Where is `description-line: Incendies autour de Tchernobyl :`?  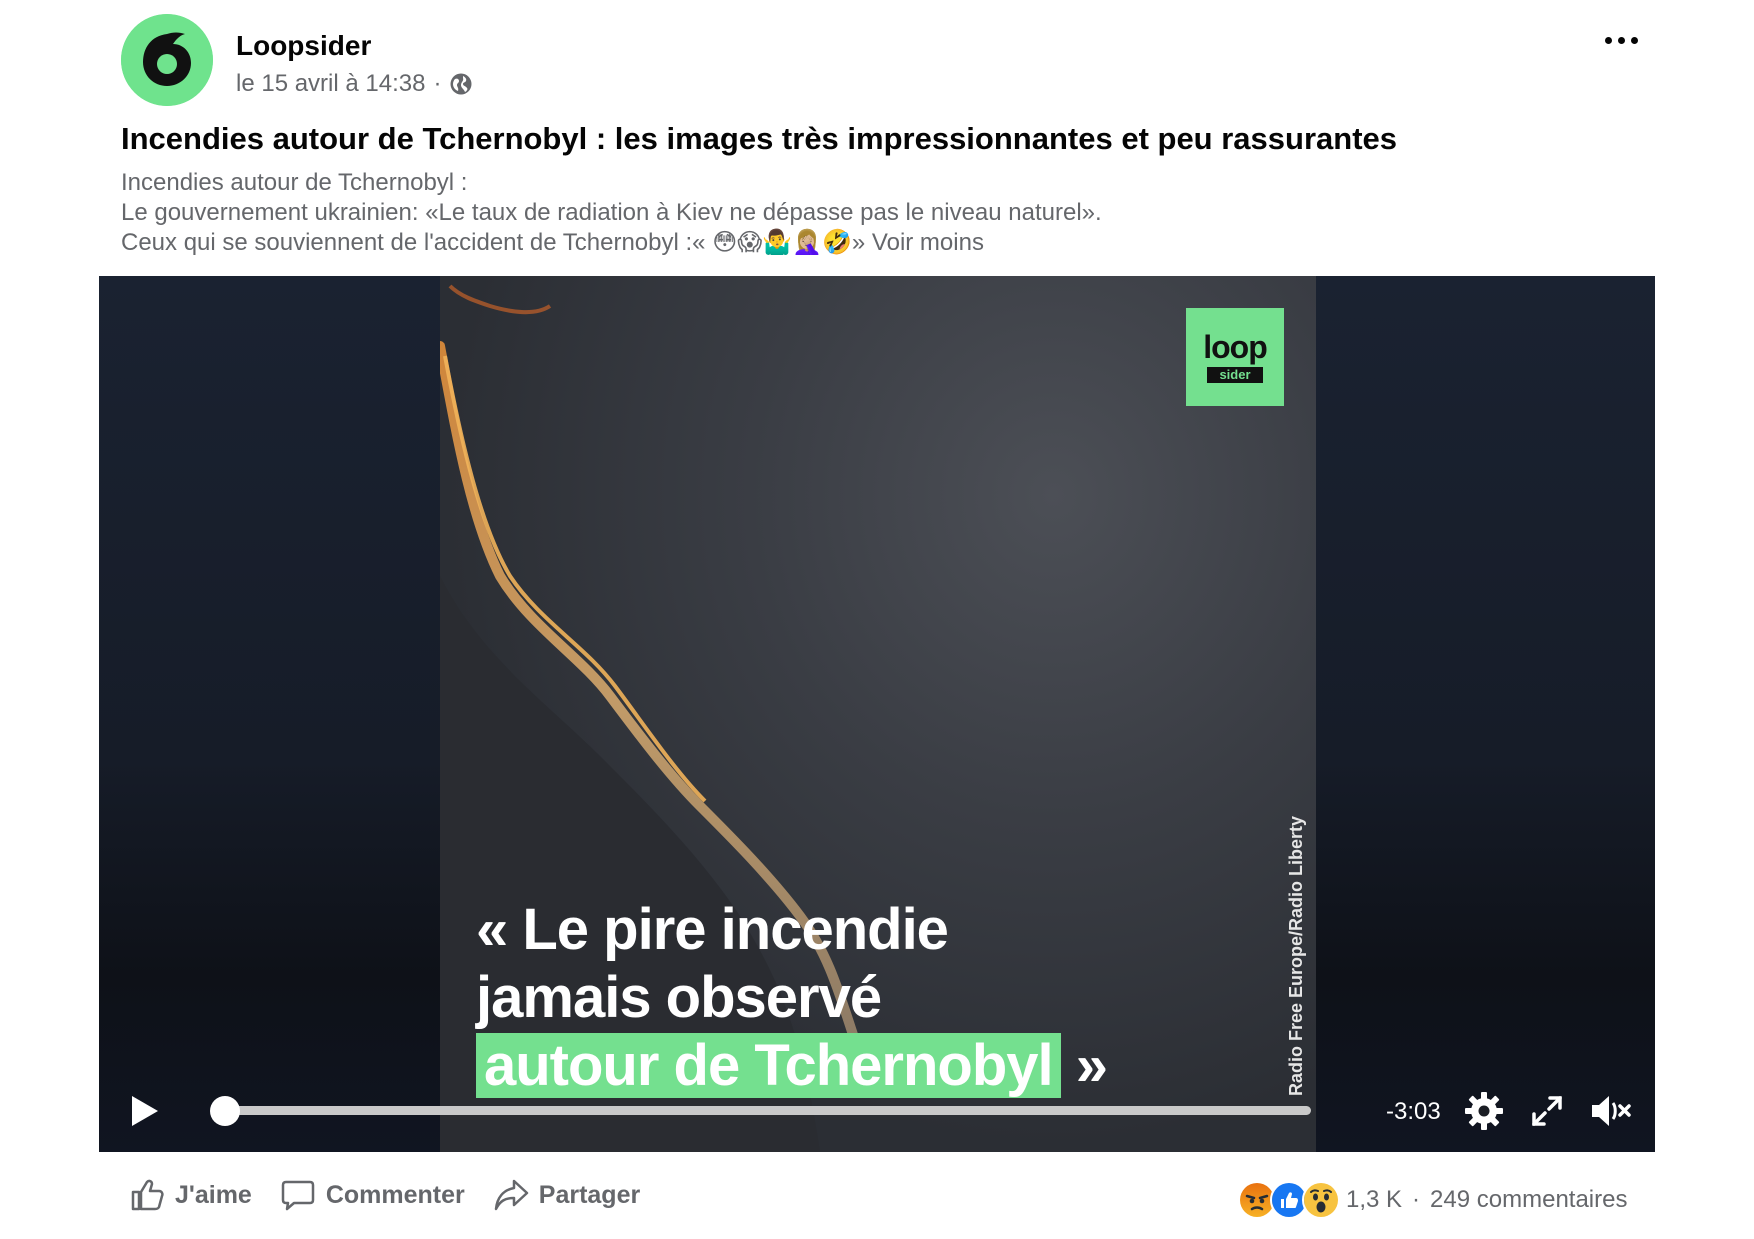 description-line: Incendies autour de Tchernobyl : is located at coordinates (294, 182).